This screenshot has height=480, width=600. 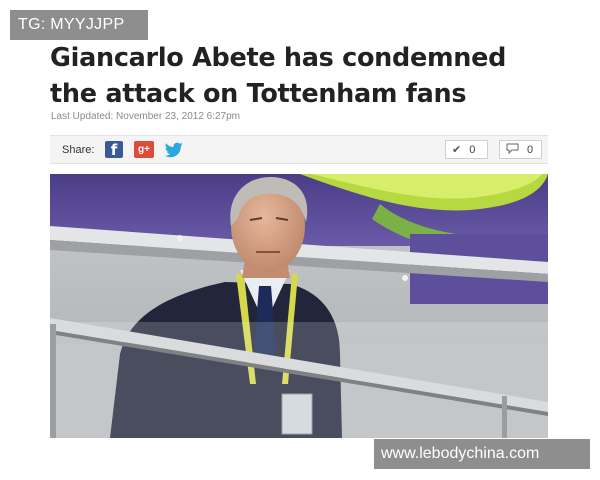 What do you see at coordinates (530, 149) in the screenshot?
I see `comment-count: 0` at bounding box center [530, 149].